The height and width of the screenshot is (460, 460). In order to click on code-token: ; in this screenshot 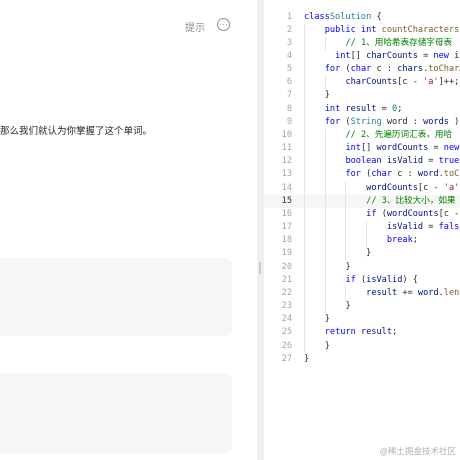, I will do `click(395, 332)`.